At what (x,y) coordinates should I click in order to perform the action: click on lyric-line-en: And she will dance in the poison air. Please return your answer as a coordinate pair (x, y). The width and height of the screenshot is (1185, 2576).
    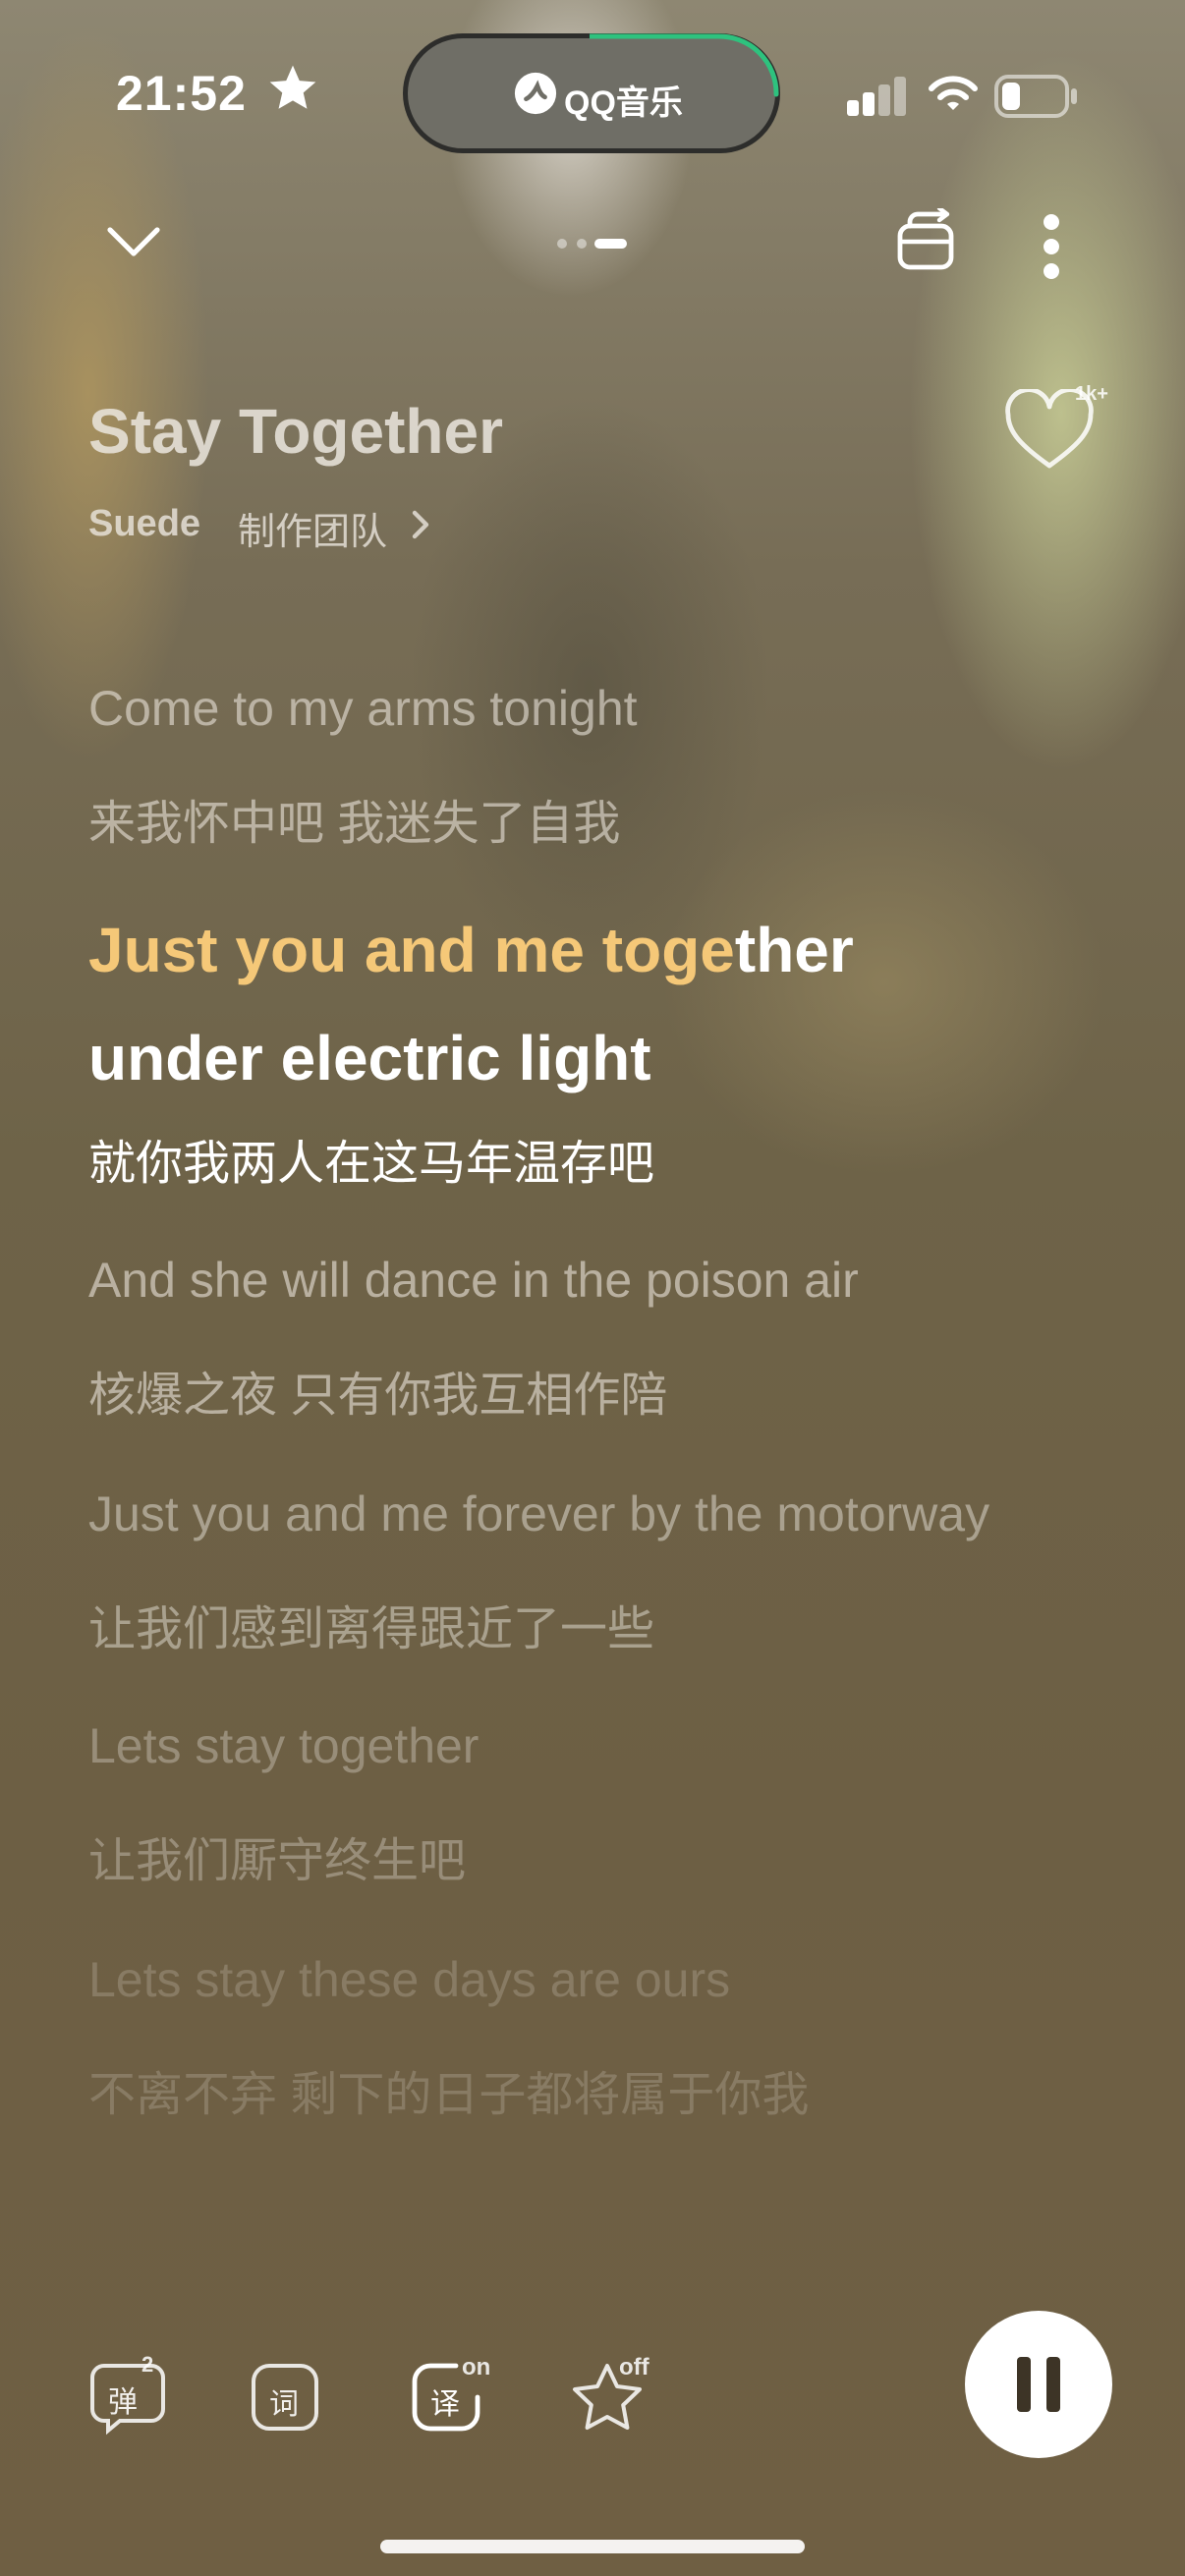
    Looking at the image, I should click on (474, 1280).